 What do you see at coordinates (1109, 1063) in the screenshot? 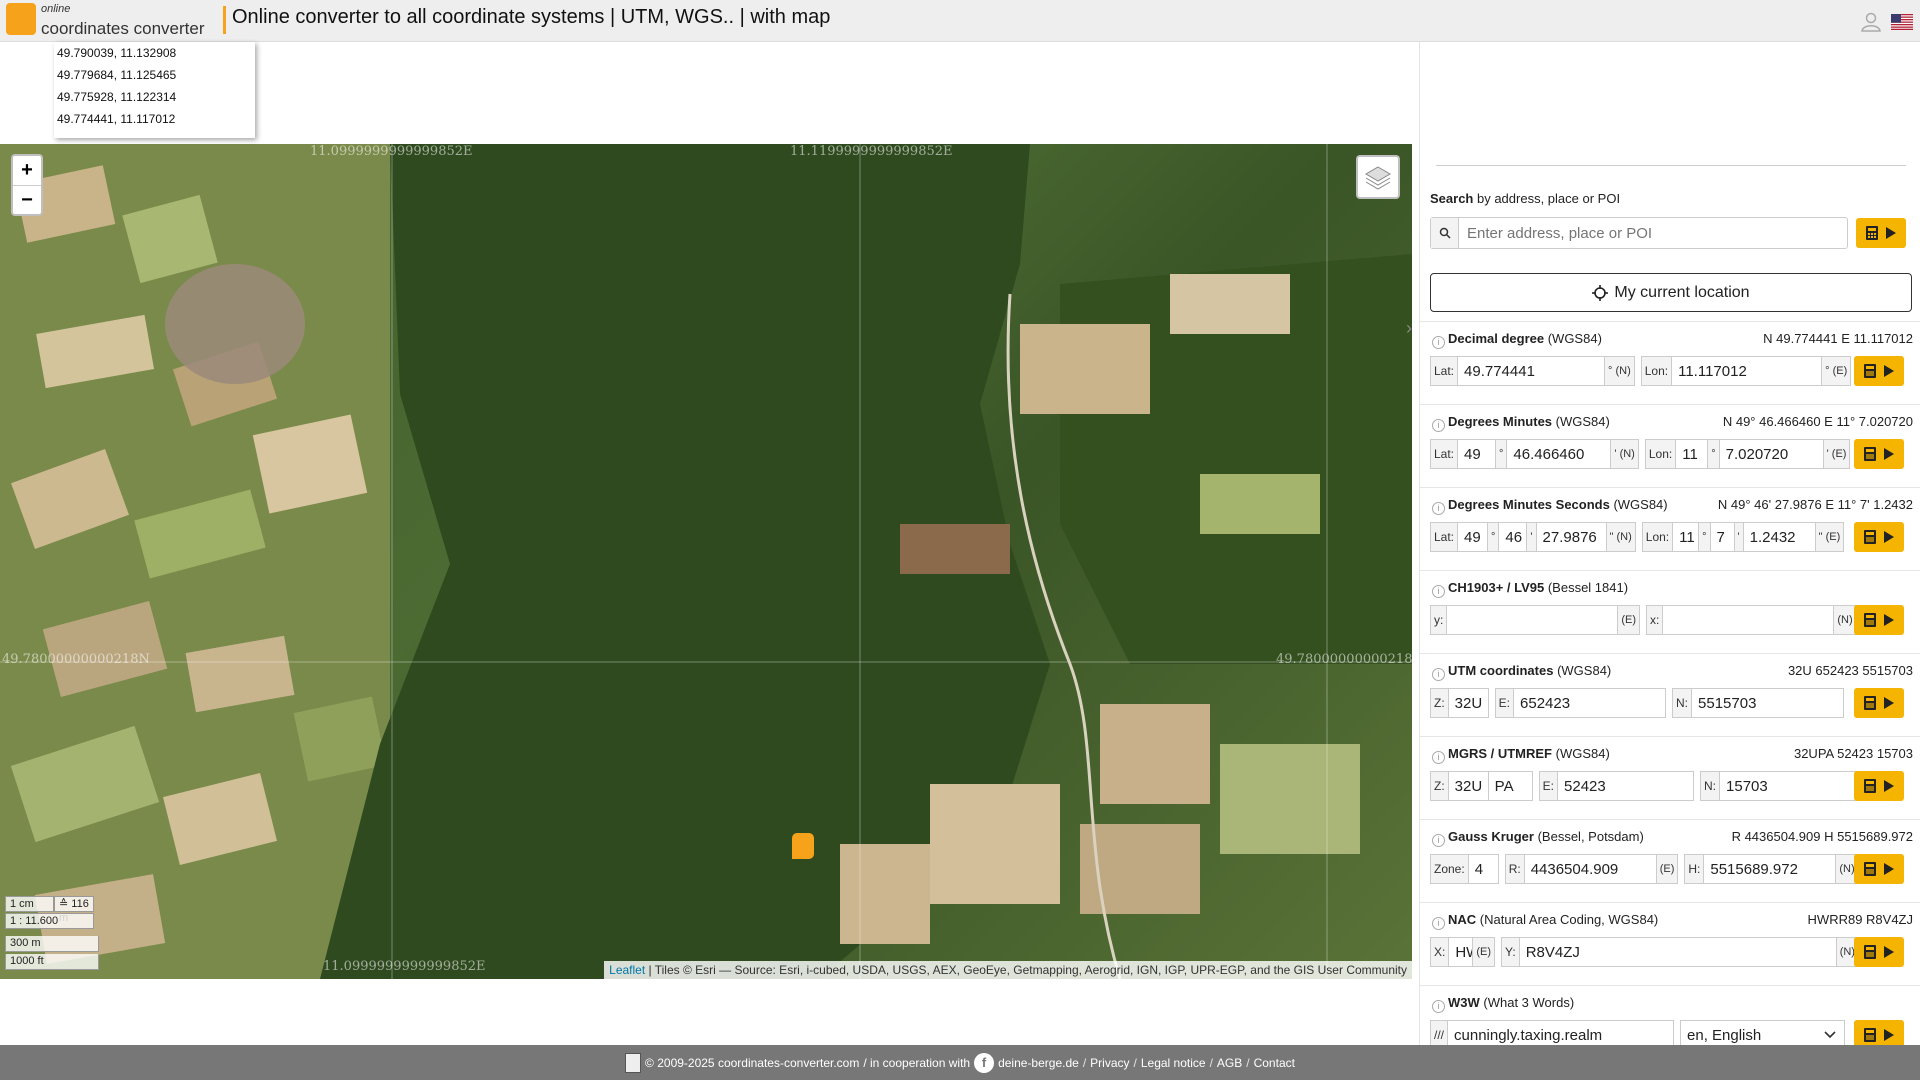
I see `privacy-link: Privacy` at bounding box center [1109, 1063].